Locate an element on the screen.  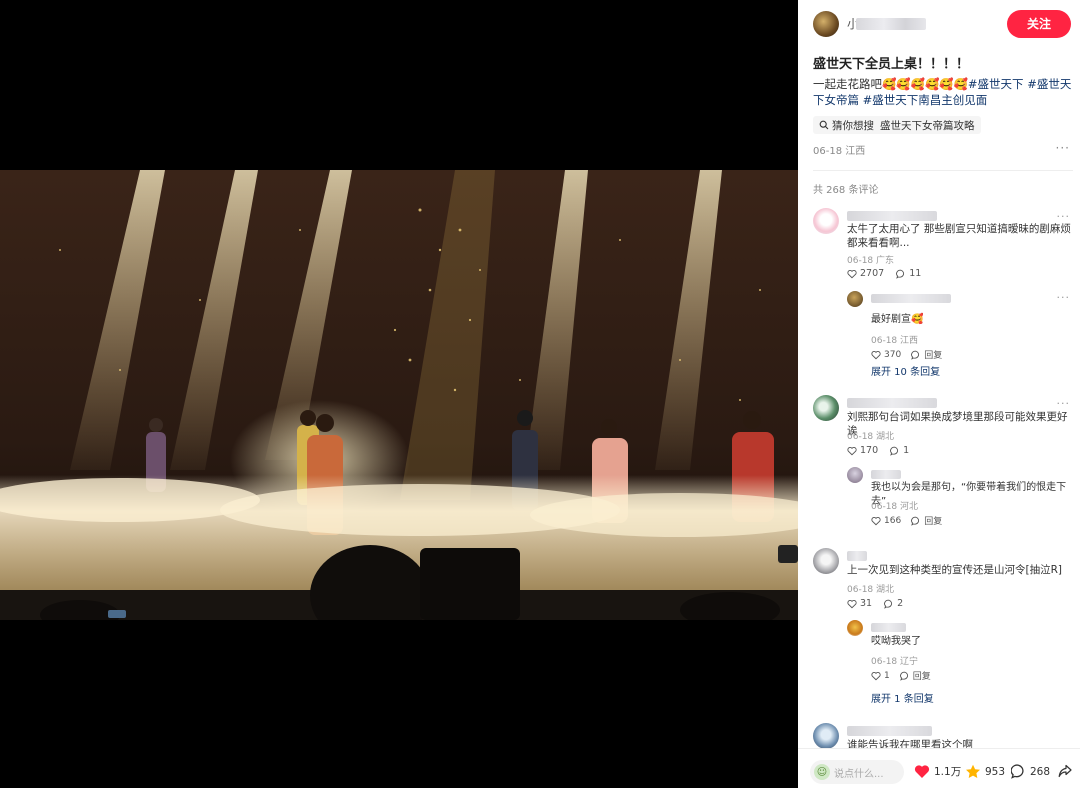
like-button: 2707 is located at coordinates (865, 273).